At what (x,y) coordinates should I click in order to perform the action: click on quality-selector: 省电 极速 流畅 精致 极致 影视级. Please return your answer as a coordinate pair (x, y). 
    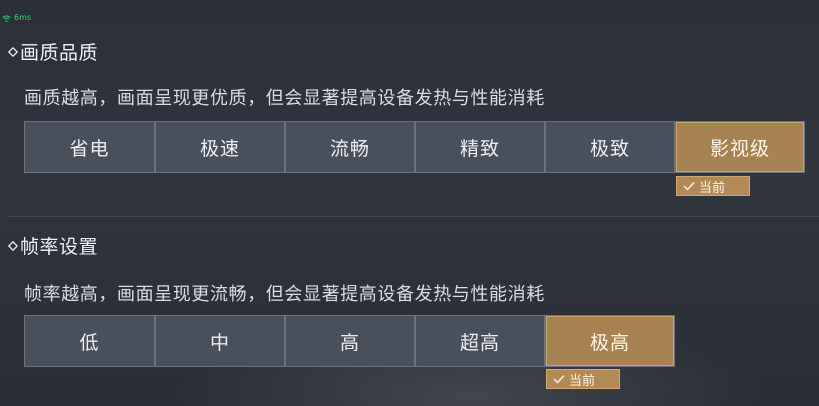
    Looking at the image, I should click on (414, 147).